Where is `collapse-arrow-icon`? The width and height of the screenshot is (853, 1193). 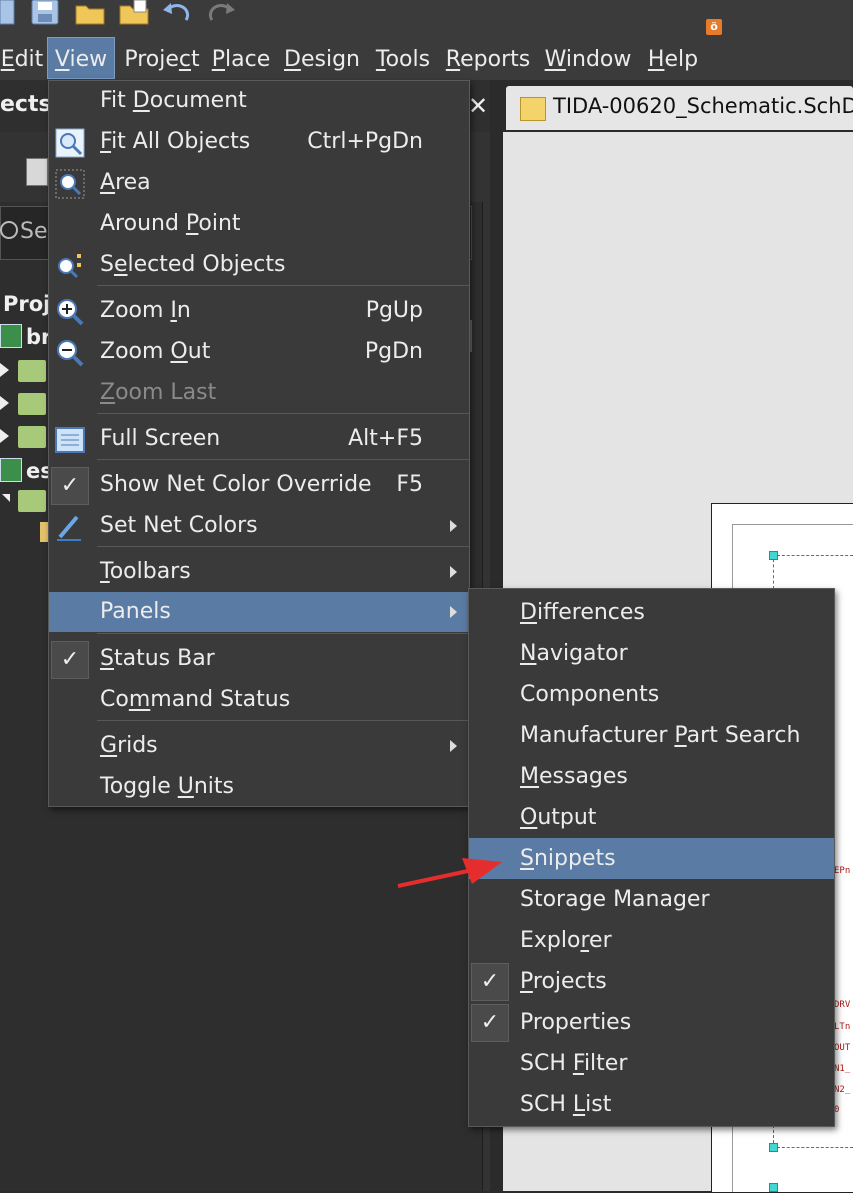 collapse-arrow-icon is located at coordinates (6, 498).